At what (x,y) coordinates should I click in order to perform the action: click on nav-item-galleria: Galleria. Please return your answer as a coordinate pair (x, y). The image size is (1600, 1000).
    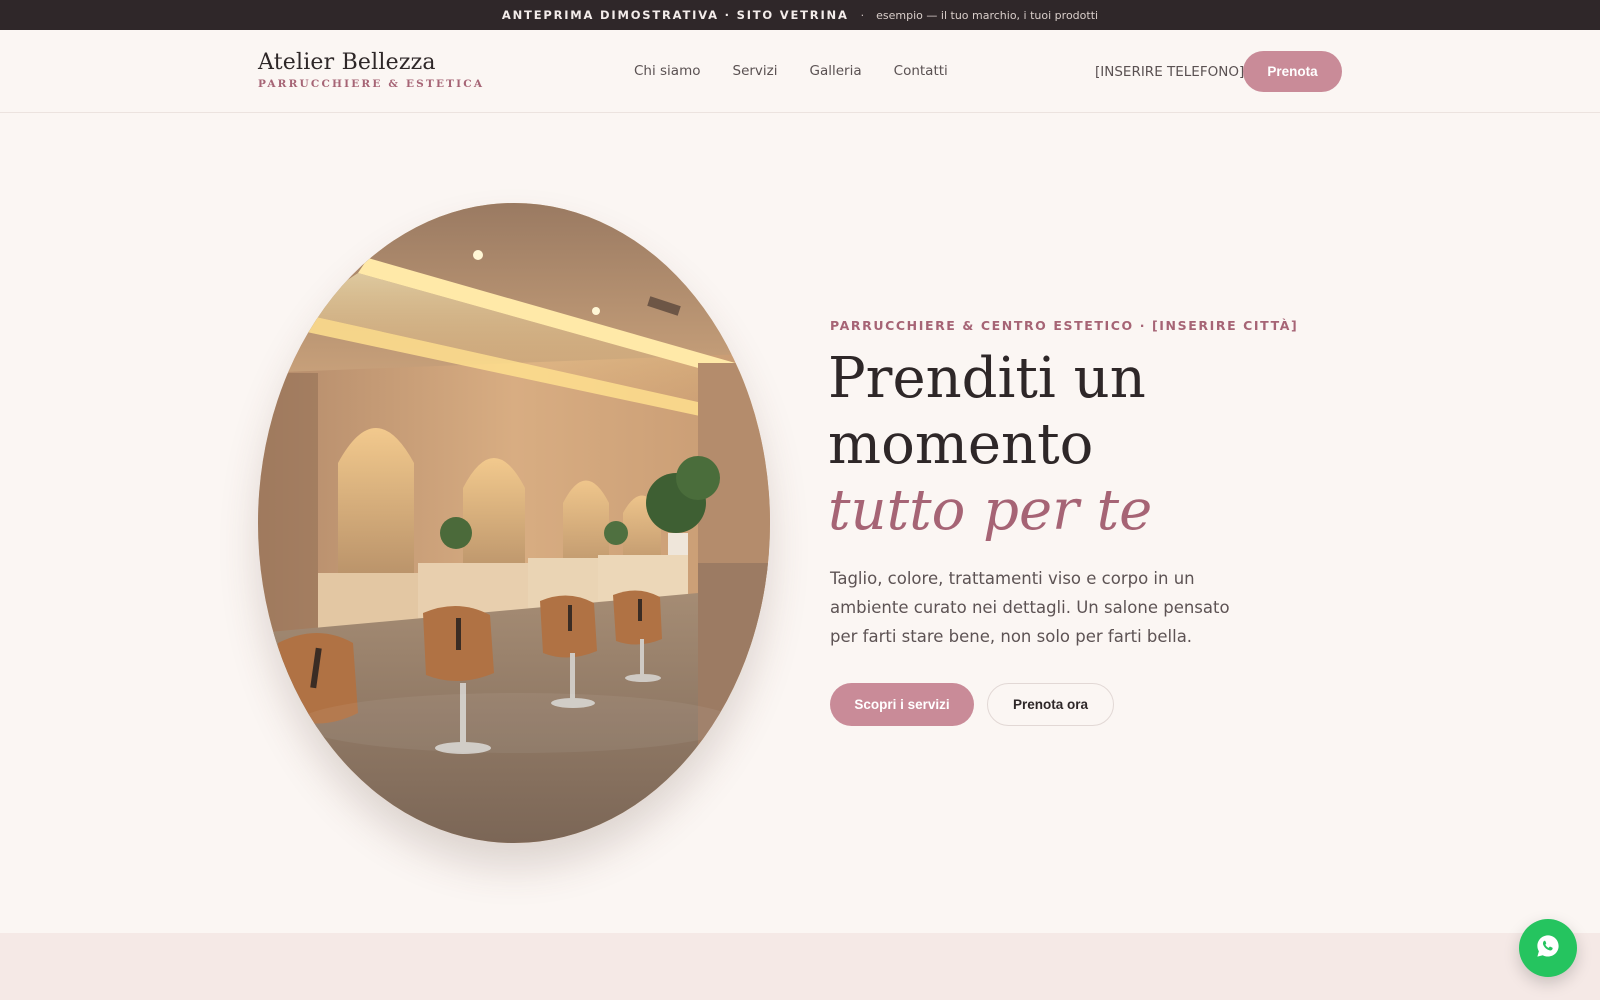
    Looking at the image, I should click on (836, 71).